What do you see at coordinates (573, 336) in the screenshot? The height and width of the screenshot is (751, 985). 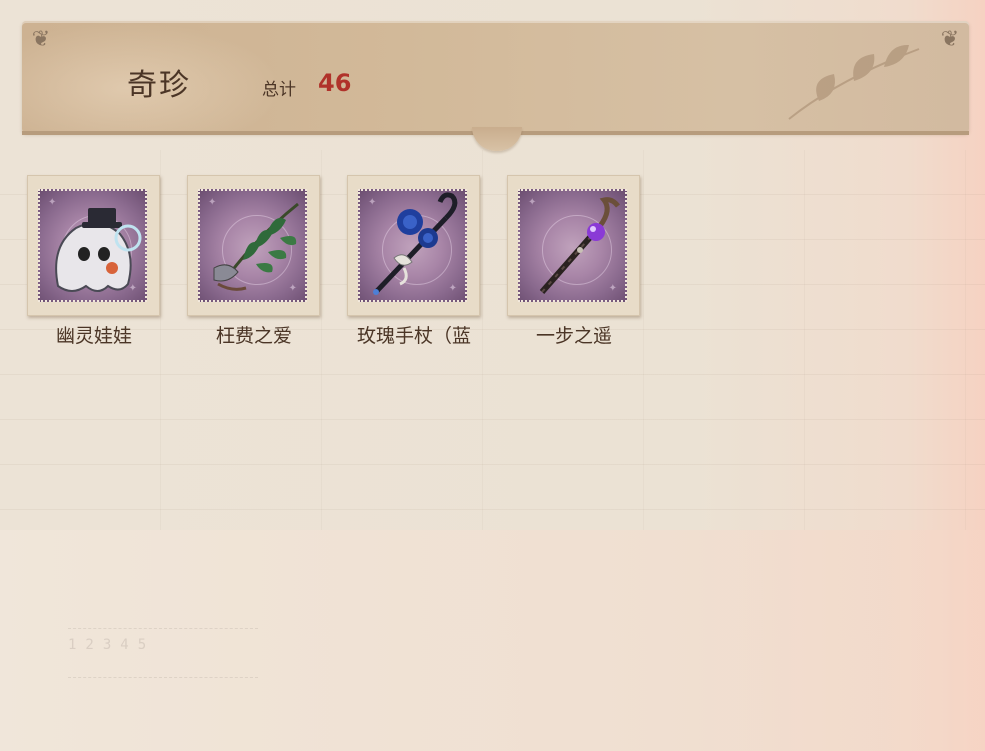 I see `item-label: 一步之遥` at bounding box center [573, 336].